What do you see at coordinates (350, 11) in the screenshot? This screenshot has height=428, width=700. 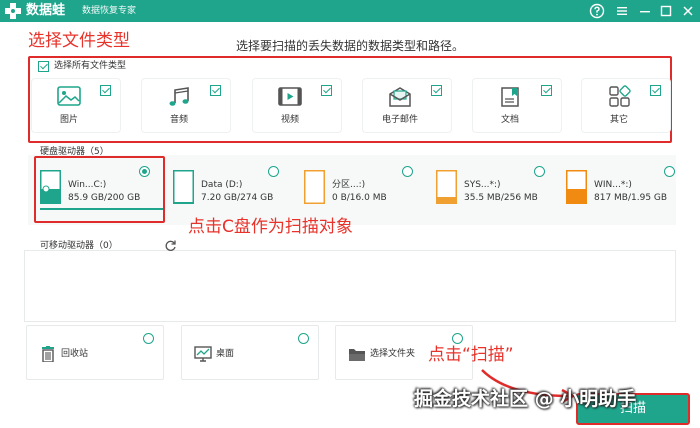 I see `title-bar: 数据蛙 数据恢复专家` at bounding box center [350, 11].